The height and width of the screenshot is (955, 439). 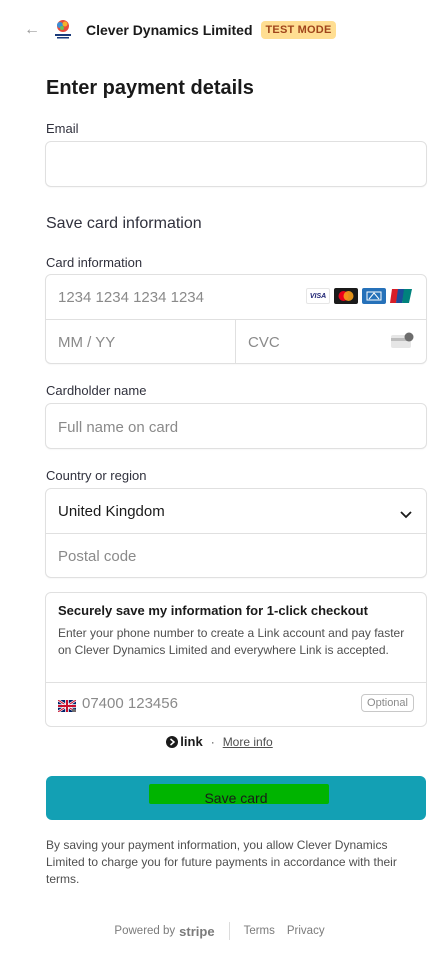 What do you see at coordinates (236, 297) in the screenshot?
I see `card-number-field: 1234 1234 1234 1234 VISA` at bounding box center [236, 297].